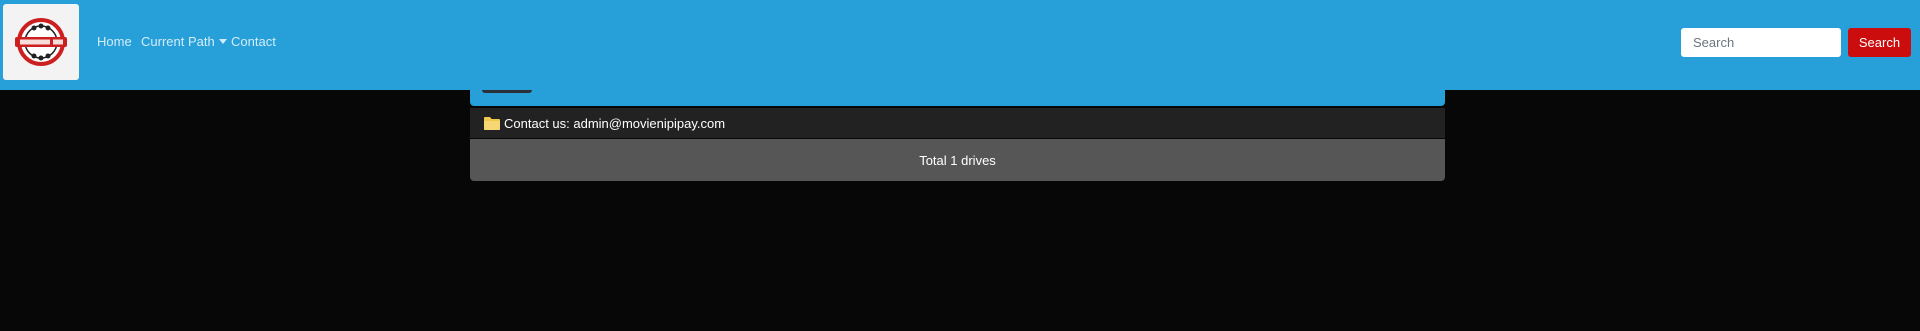 This screenshot has height=331, width=1920. I want to click on contact-text: Contact us: admin@movienipipay.com, so click(615, 123).